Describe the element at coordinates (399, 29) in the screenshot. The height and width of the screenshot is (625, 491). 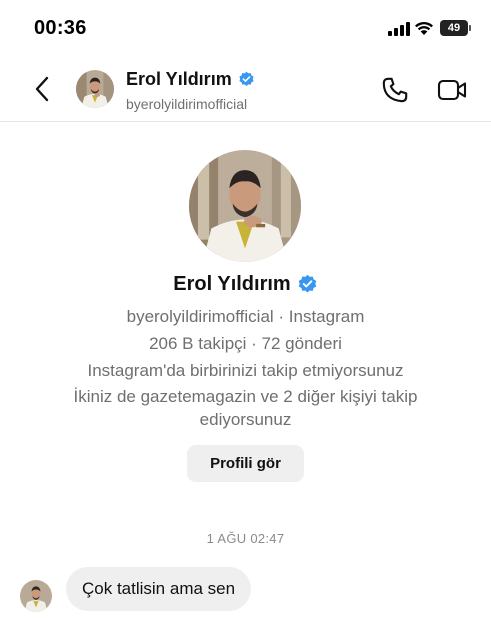
I see `signal-icon` at that location.